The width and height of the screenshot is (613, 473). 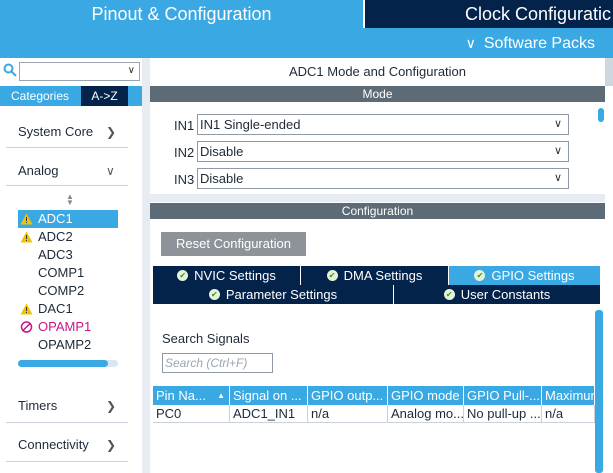 What do you see at coordinates (38, 405) in the screenshot?
I see `category-label: Timers` at bounding box center [38, 405].